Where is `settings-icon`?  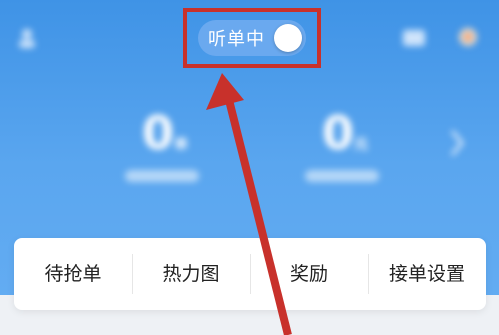
settings-icon is located at coordinates (468, 37).